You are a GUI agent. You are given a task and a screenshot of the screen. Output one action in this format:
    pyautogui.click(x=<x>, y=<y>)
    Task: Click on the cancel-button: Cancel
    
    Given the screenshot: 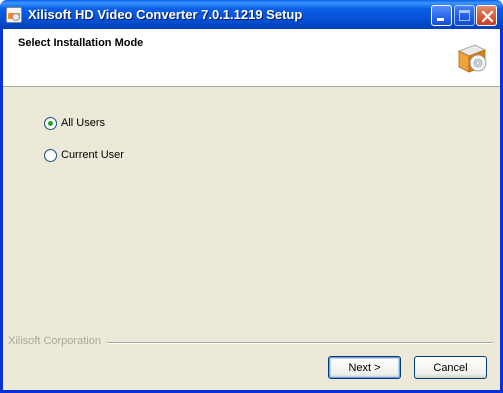 What is the action you would take?
    pyautogui.click(x=450, y=367)
    